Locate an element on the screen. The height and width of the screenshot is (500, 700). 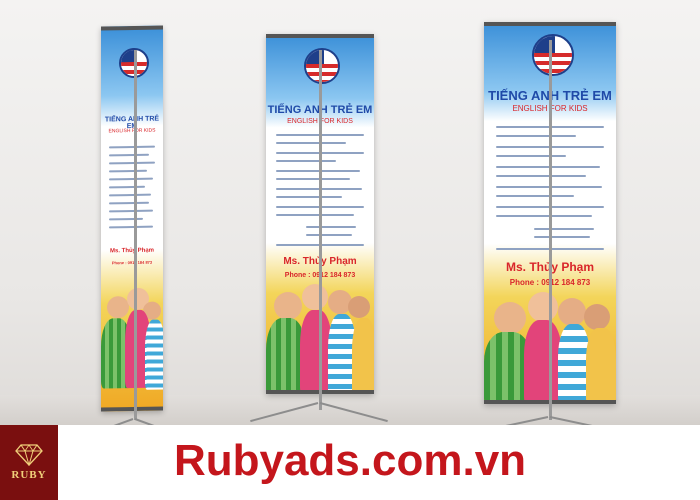
banner-phone: Phone : 0912 184 873 is located at coordinates (132, 262).